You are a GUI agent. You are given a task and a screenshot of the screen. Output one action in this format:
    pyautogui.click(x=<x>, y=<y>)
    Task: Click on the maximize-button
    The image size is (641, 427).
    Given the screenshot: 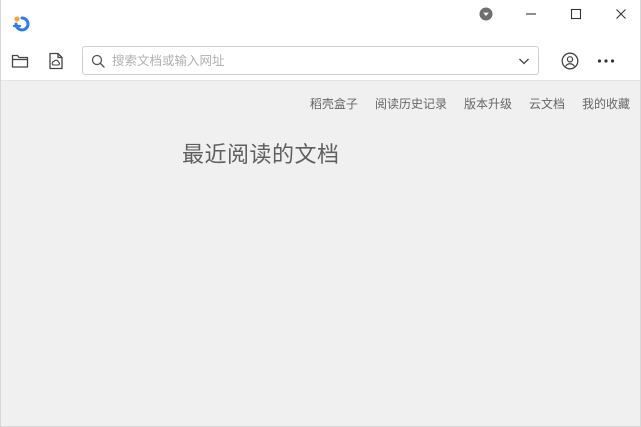 What is the action you would take?
    pyautogui.click(x=576, y=14)
    